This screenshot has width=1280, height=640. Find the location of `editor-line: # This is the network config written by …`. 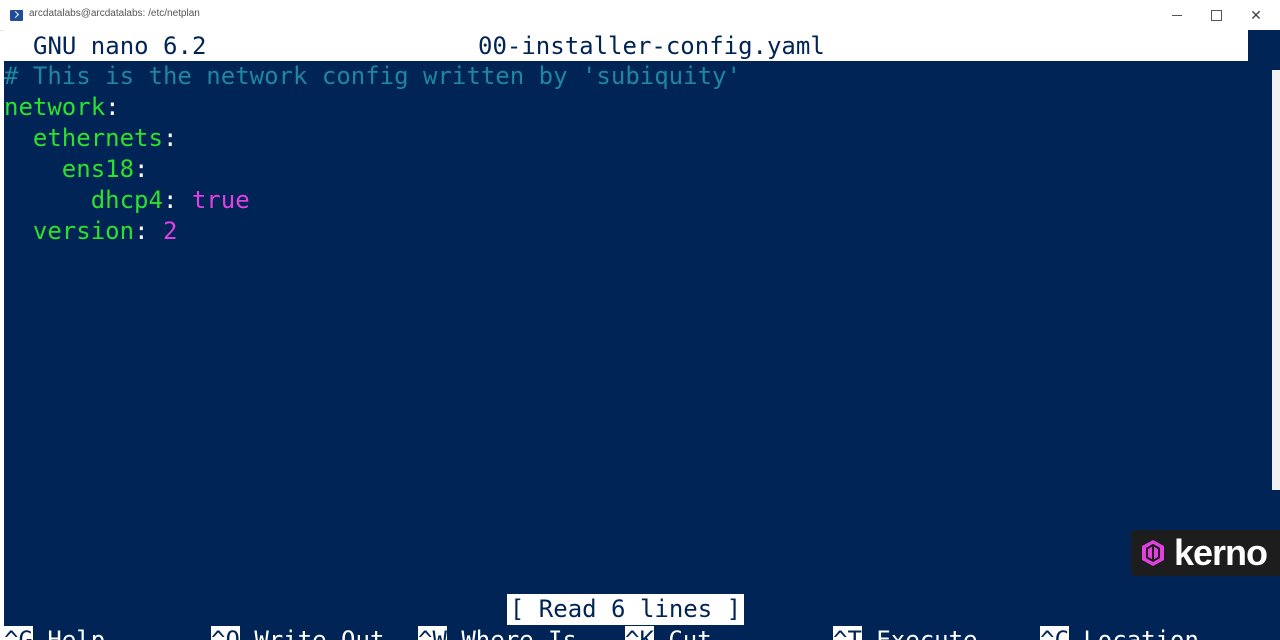

editor-line: # This is the network config written by … is located at coordinates (372, 76).